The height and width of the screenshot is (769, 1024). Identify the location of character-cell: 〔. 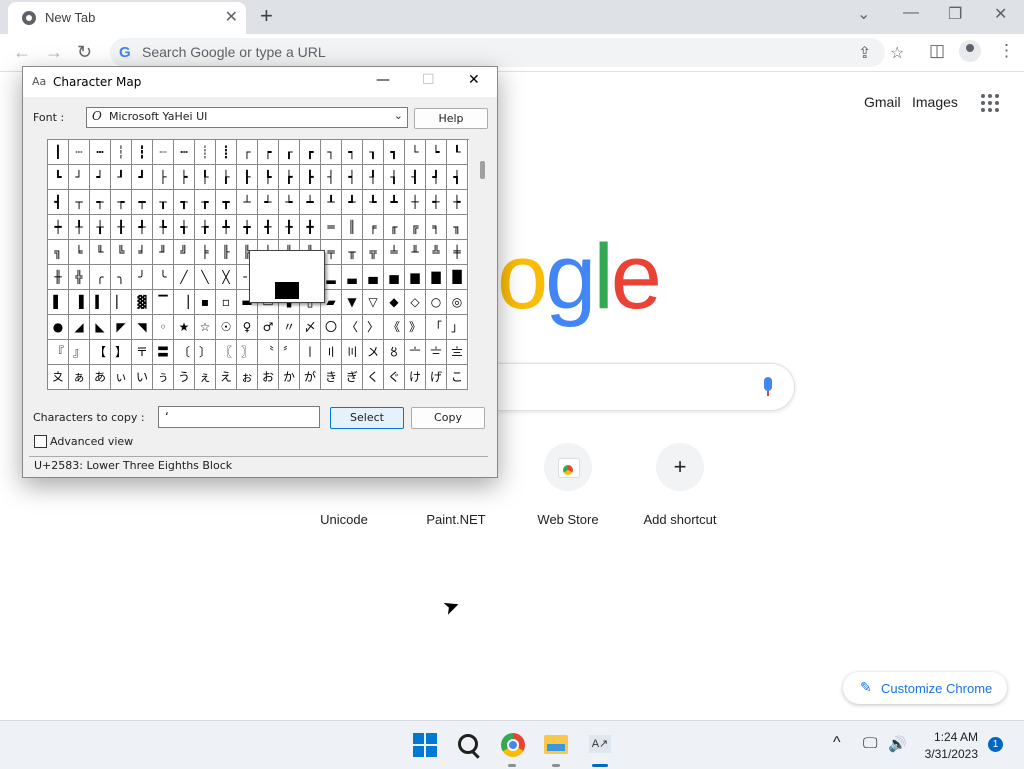
(184, 352).